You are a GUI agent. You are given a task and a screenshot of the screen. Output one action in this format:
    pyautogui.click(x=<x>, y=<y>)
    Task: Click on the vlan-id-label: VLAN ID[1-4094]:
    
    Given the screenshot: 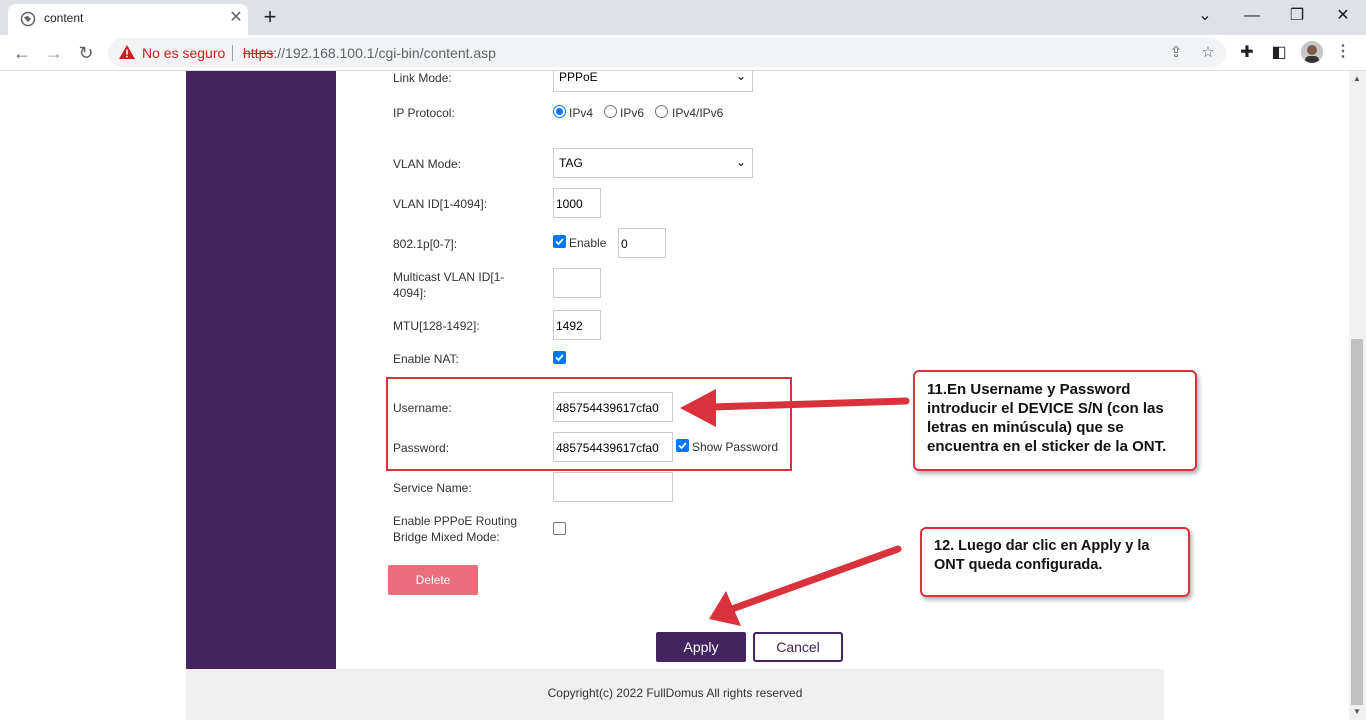 What is the action you would take?
    pyautogui.click(x=440, y=204)
    